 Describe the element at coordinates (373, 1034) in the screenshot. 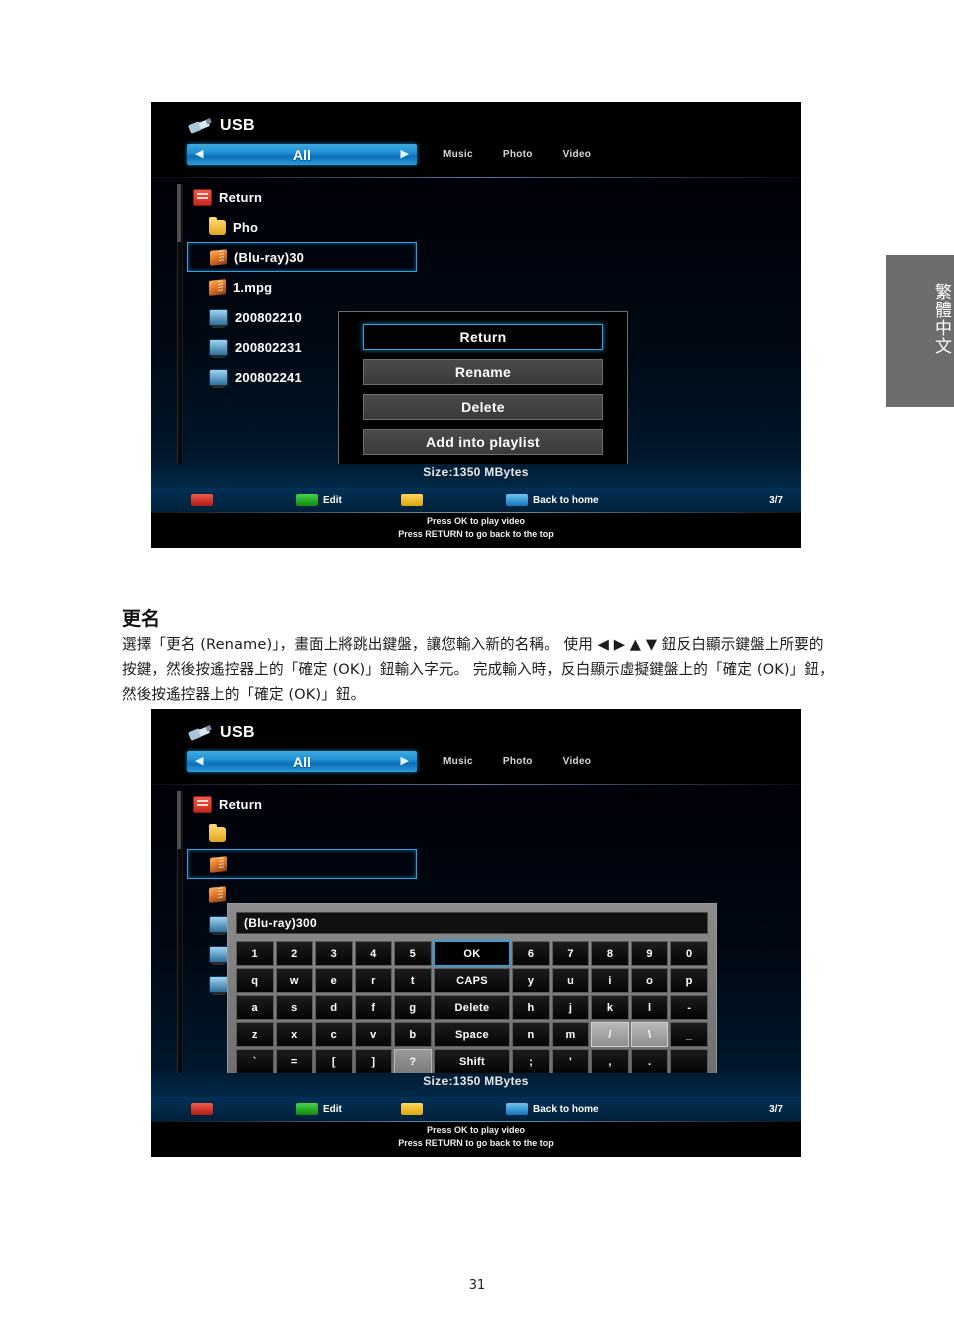

I see `keyboard-key-v: v` at that location.